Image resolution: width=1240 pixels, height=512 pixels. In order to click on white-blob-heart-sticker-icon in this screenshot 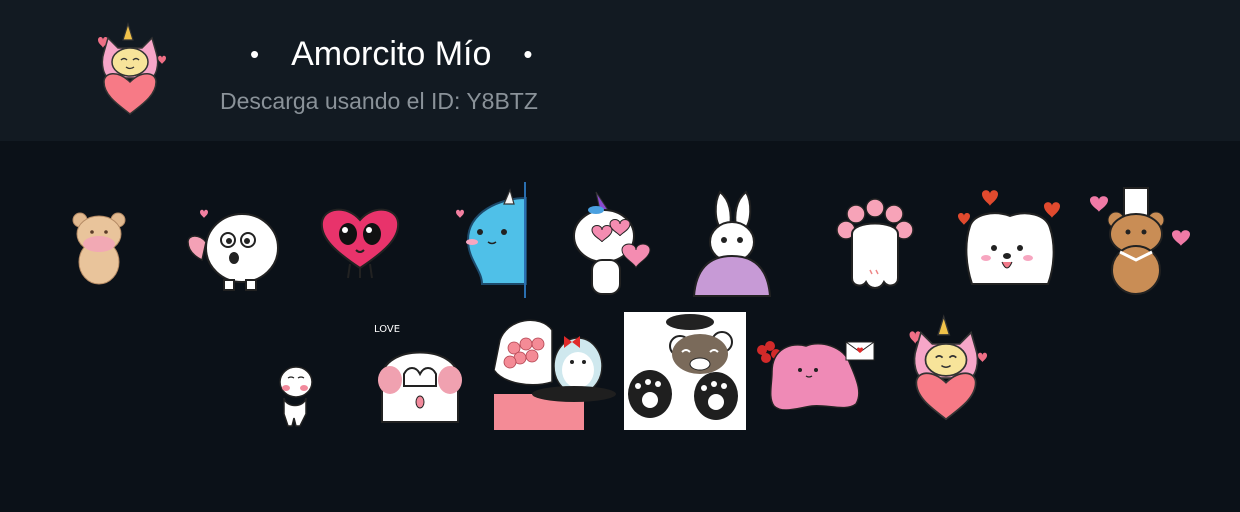, I will do `click(235, 249)`.